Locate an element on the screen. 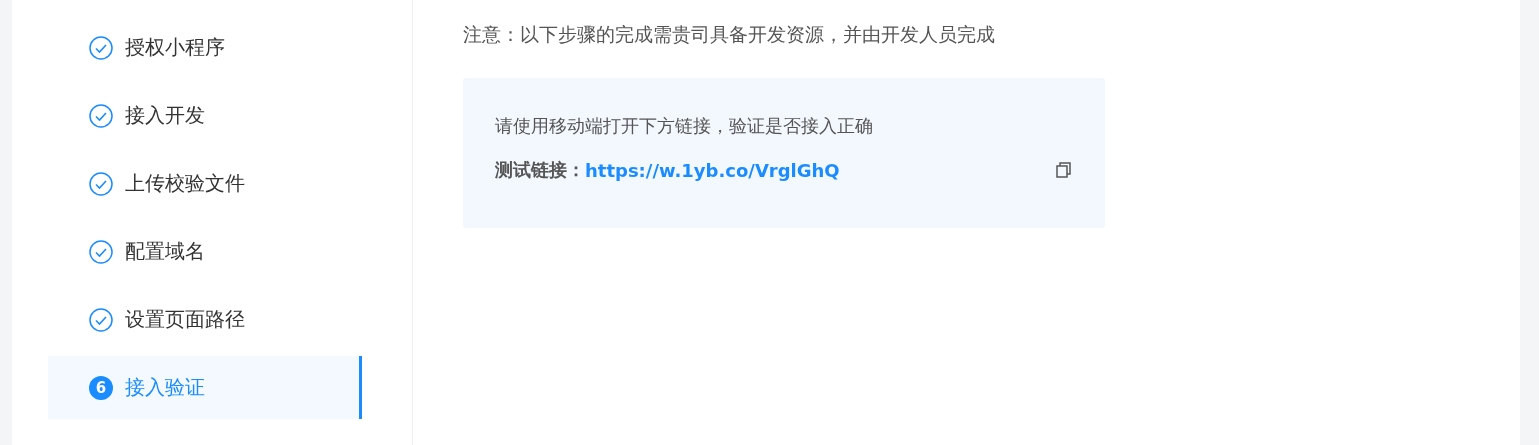  link-label: 测试链接： is located at coordinates (540, 170).